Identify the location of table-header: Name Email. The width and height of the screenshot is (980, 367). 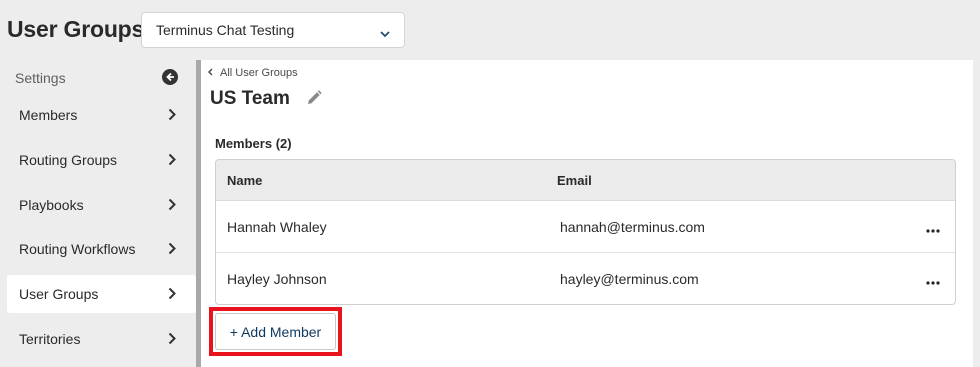
(585, 180).